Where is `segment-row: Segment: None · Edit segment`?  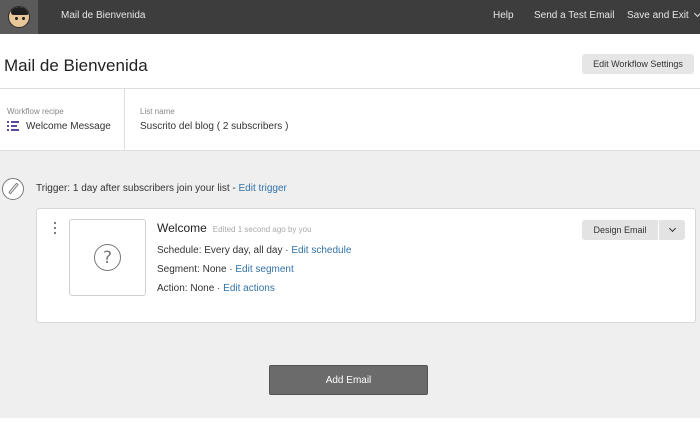 segment-row: Segment: None · Edit segment is located at coordinates (225, 269).